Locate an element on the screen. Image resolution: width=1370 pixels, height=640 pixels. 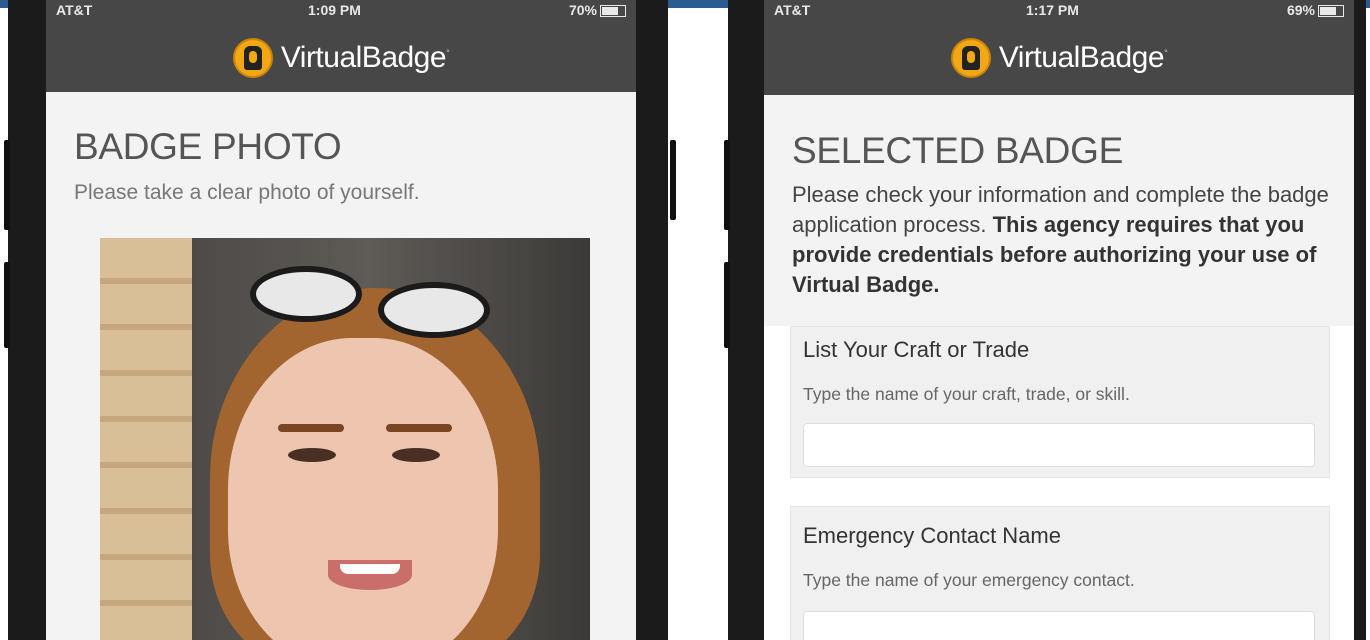
status-battery: 70% is located at coordinates (597, 10).